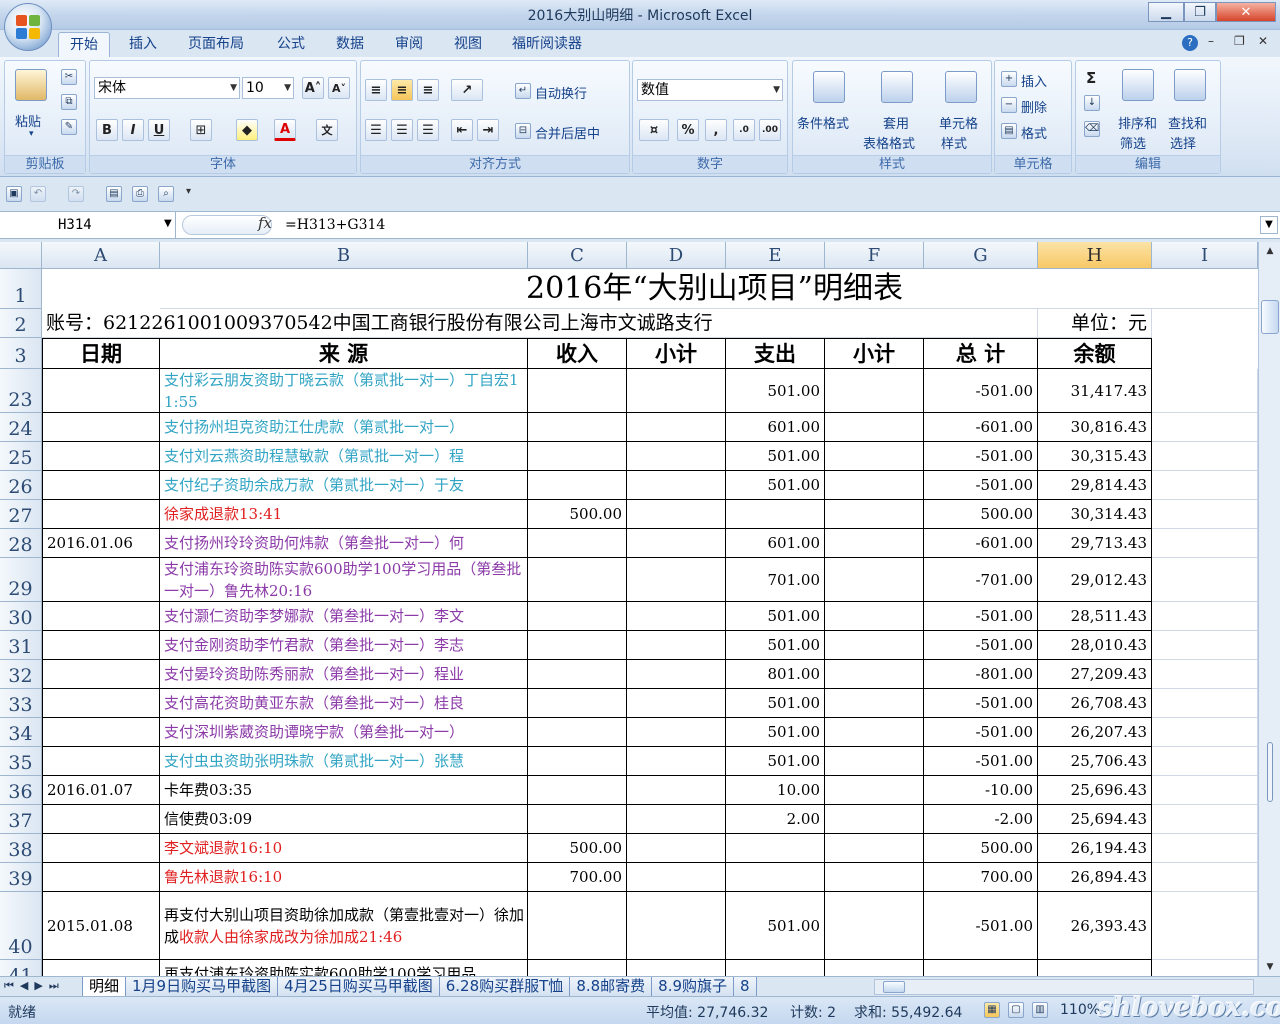 This screenshot has width=1280, height=1024. What do you see at coordinates (1095, 732) in the screenshot?
I see `cell-balance: 26,207.43` at bounding box center [1095, 732].